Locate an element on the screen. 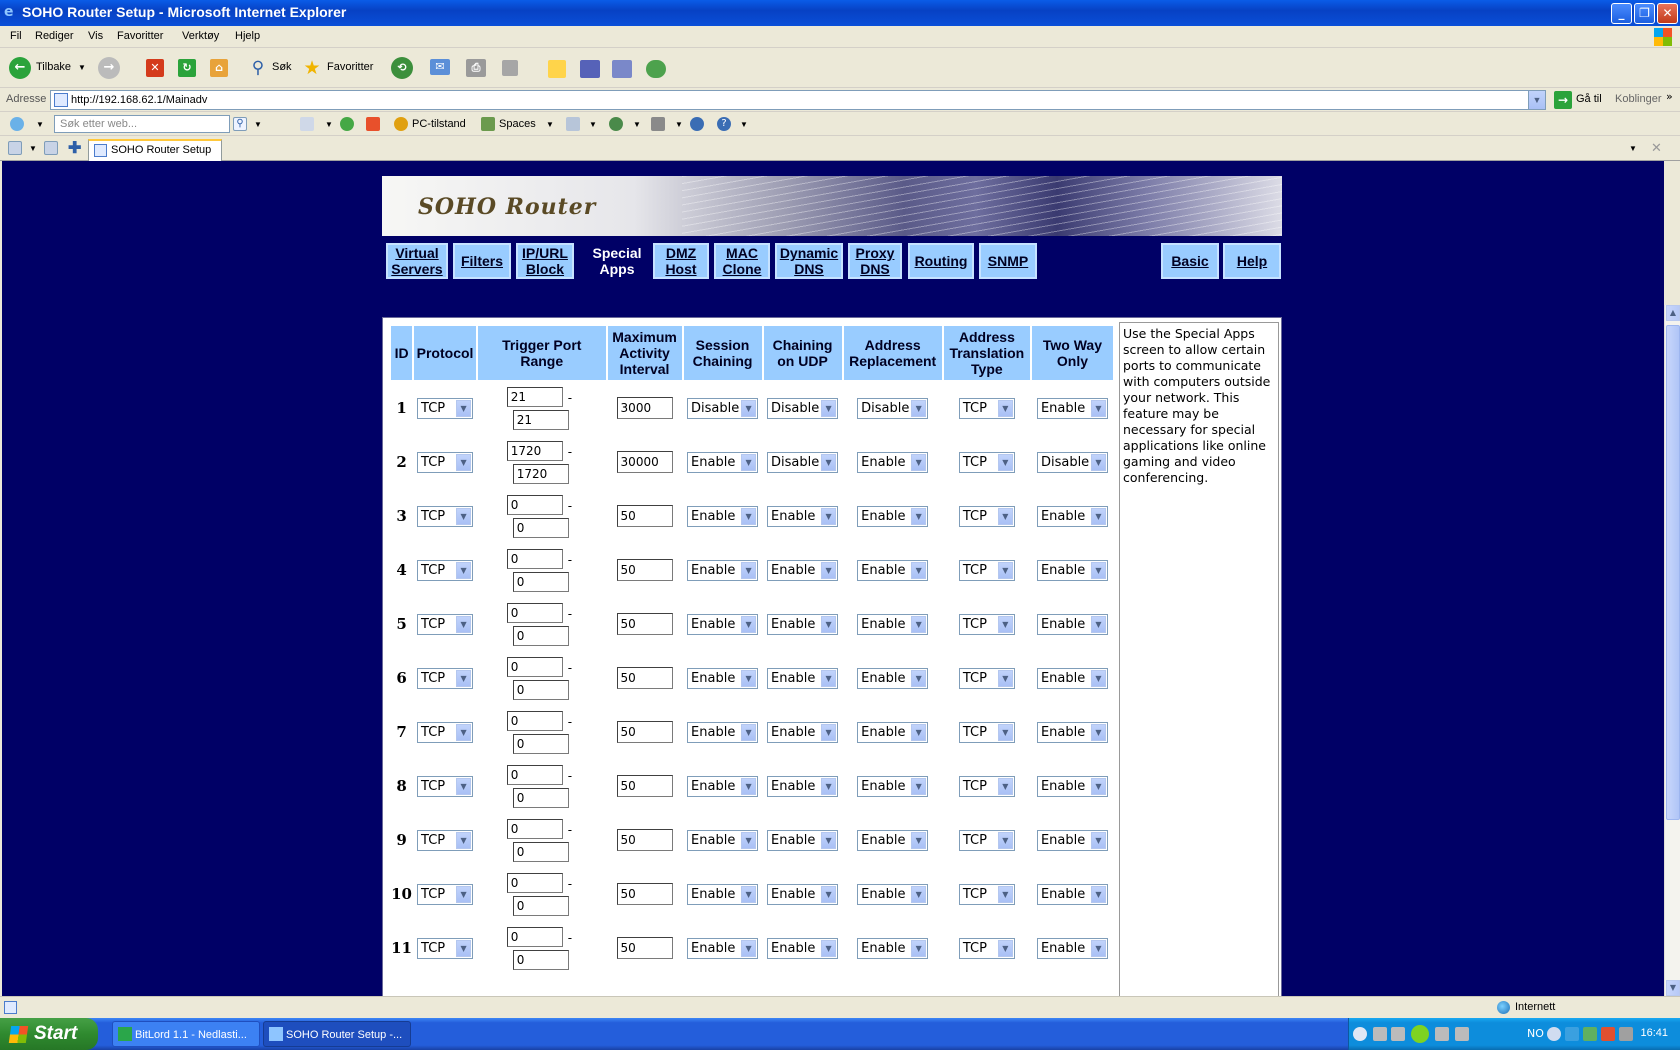  nav-snmp: SNMP is located at coordinates (1008, 261).